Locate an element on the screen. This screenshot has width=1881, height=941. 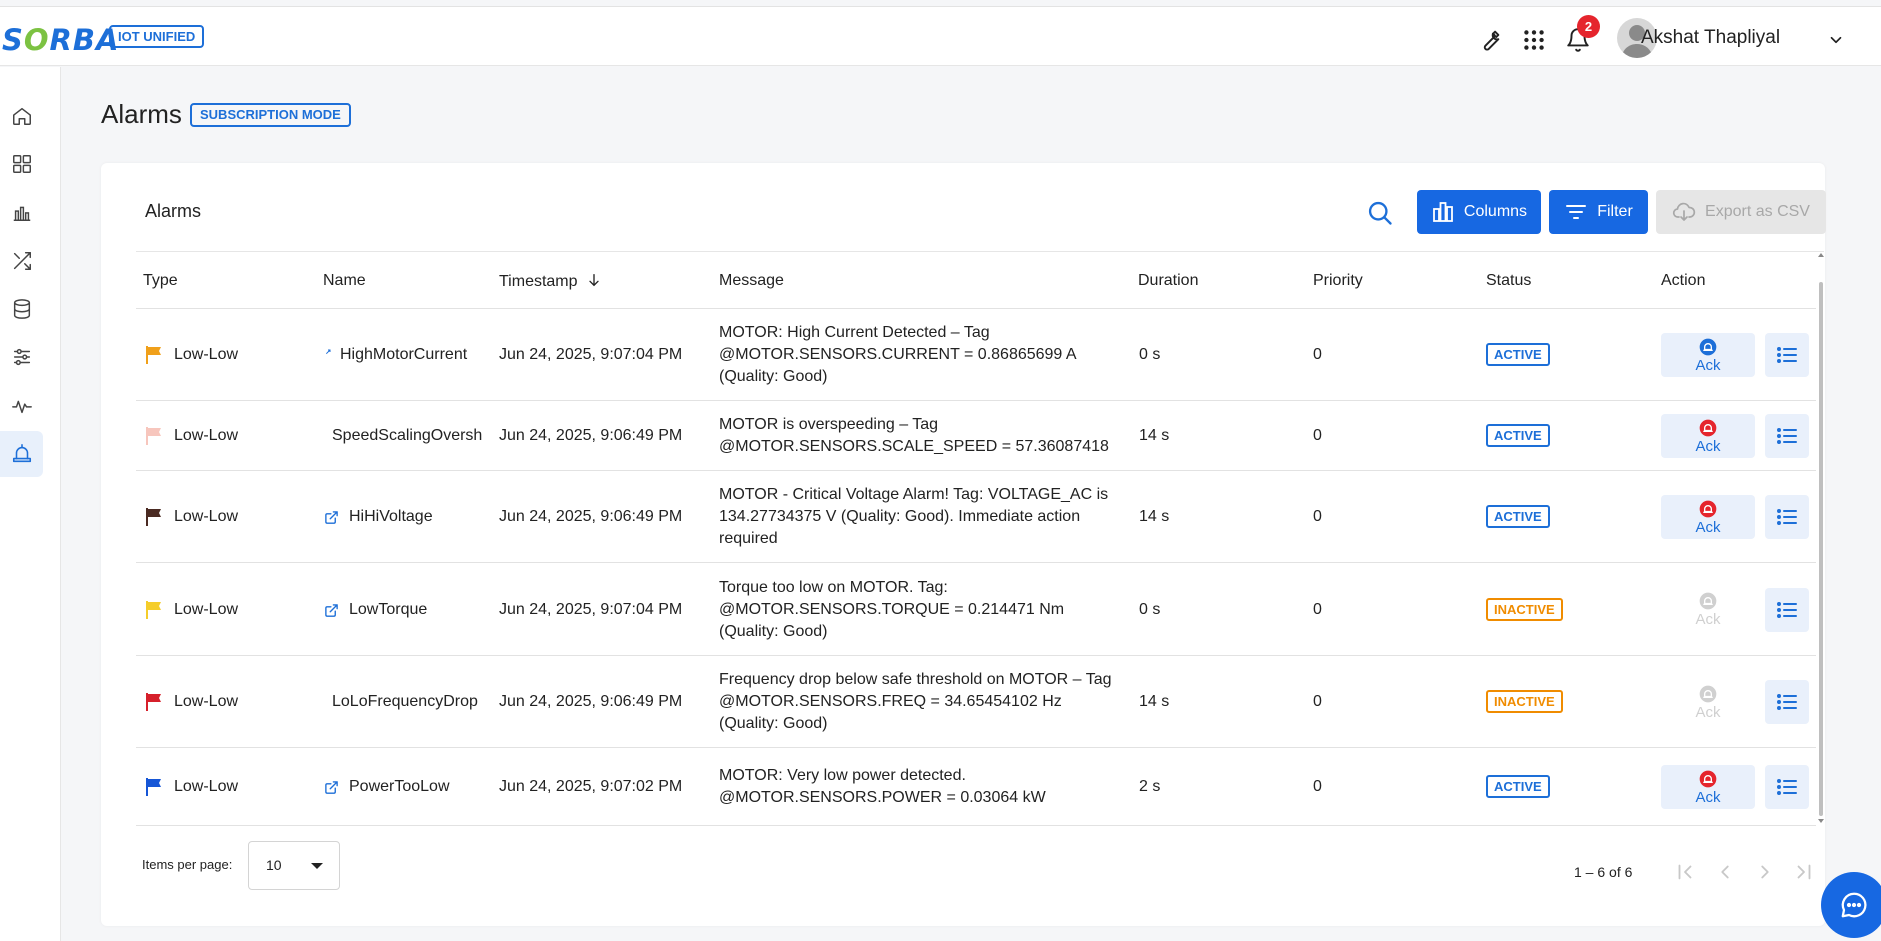
database-icon is located at coordinates (21, 309).